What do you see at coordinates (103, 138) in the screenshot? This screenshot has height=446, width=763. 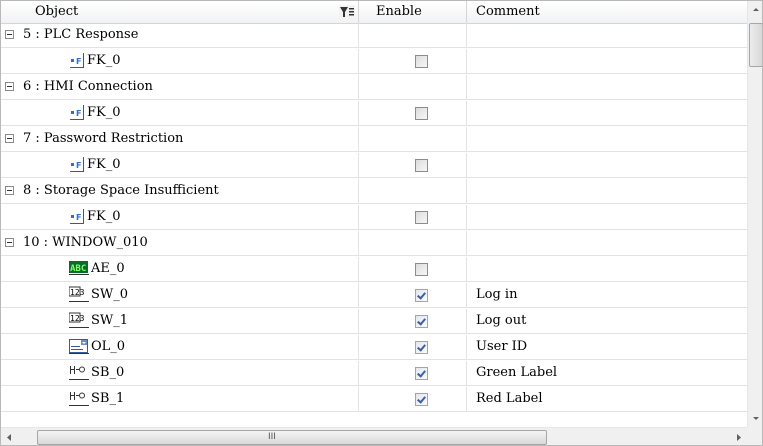 I see `group-label: 7 : Password Restriction` at bounding box center [103, 138].